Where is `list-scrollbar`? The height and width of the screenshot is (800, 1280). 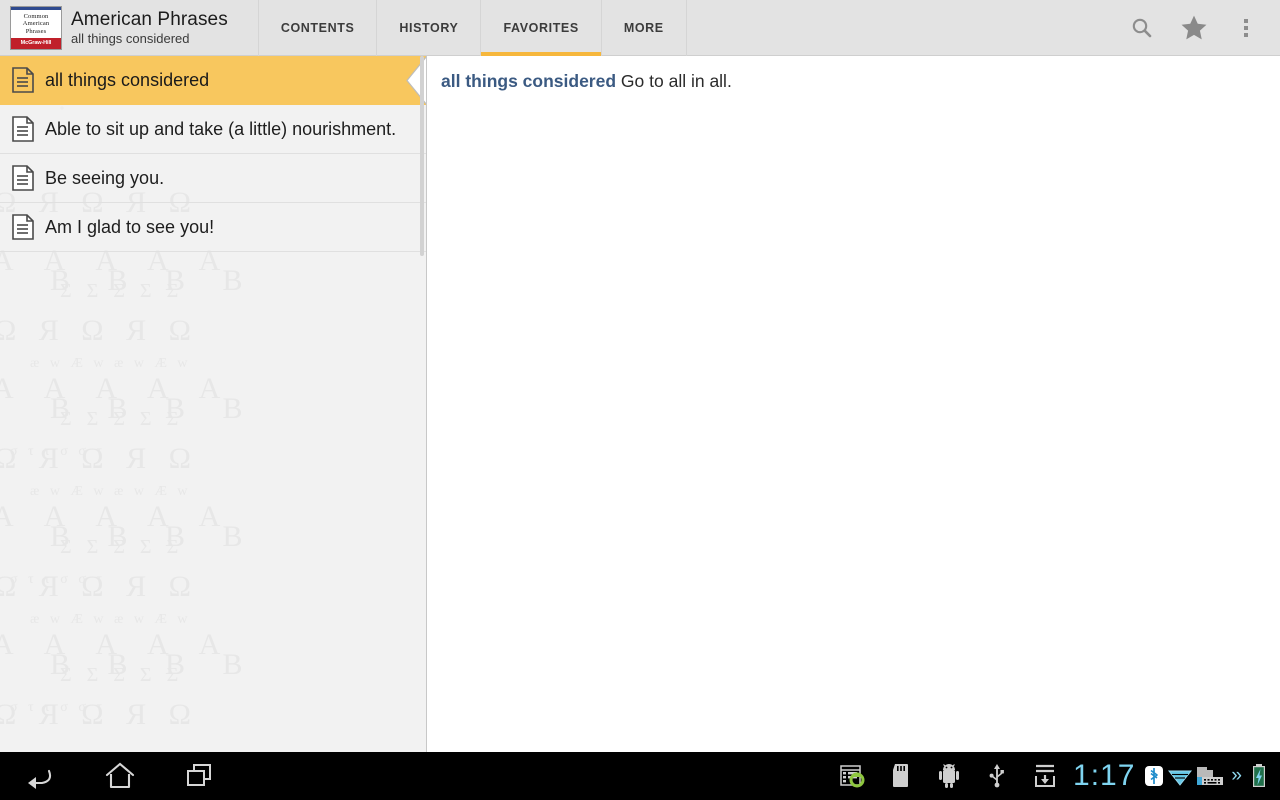 list-scrollbar is located at coordinates (422, 156).